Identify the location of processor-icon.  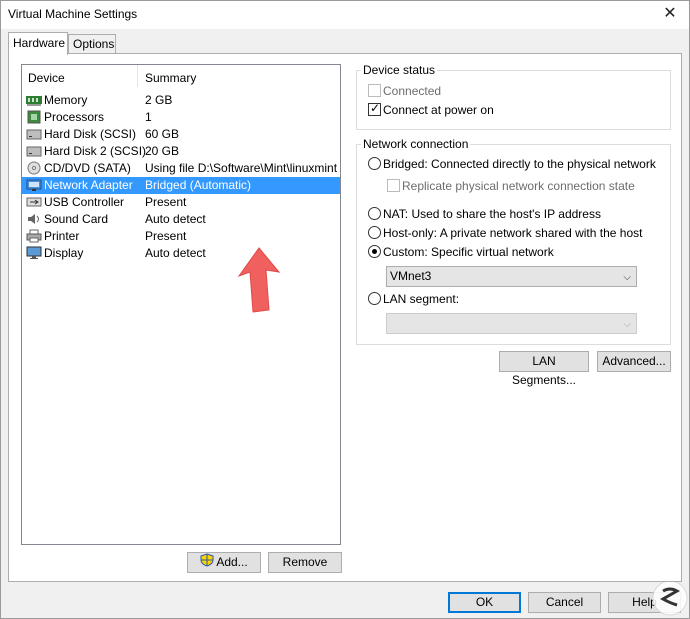
(34, 117).